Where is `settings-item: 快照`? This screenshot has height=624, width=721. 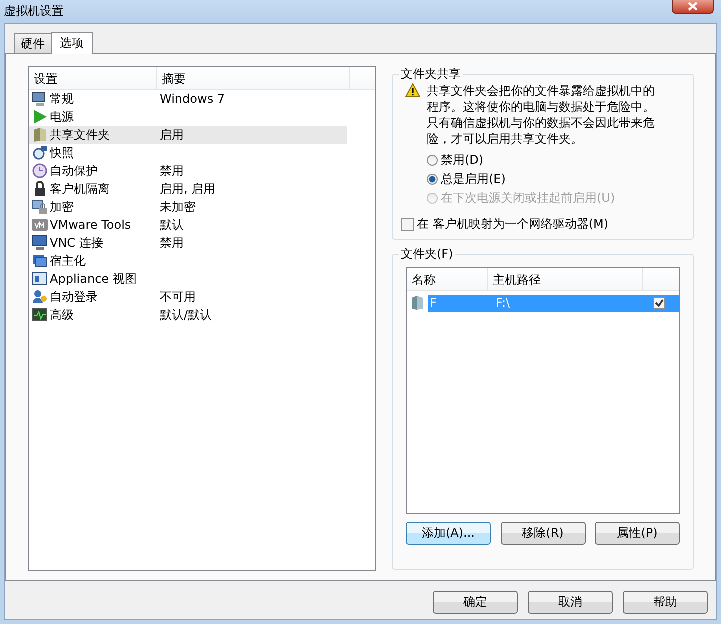 settings-item: 快照 is located at coordinates (188, 153).